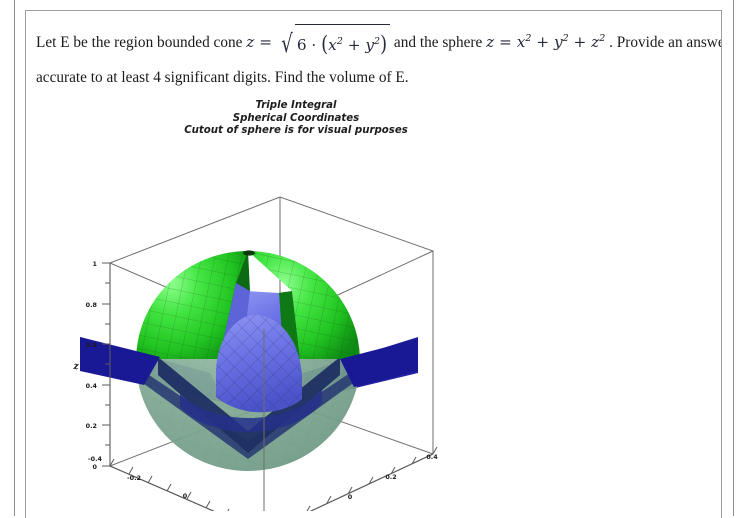  Describe the element at coordinates (301, 45) in the screenshot. I see `radicand-coefficient: 6` at that location.